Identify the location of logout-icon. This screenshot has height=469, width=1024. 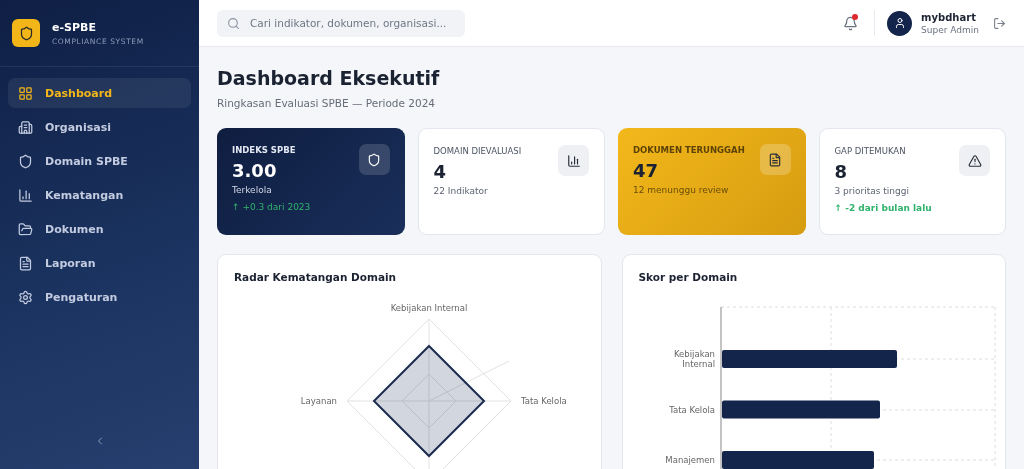
(999, 23).